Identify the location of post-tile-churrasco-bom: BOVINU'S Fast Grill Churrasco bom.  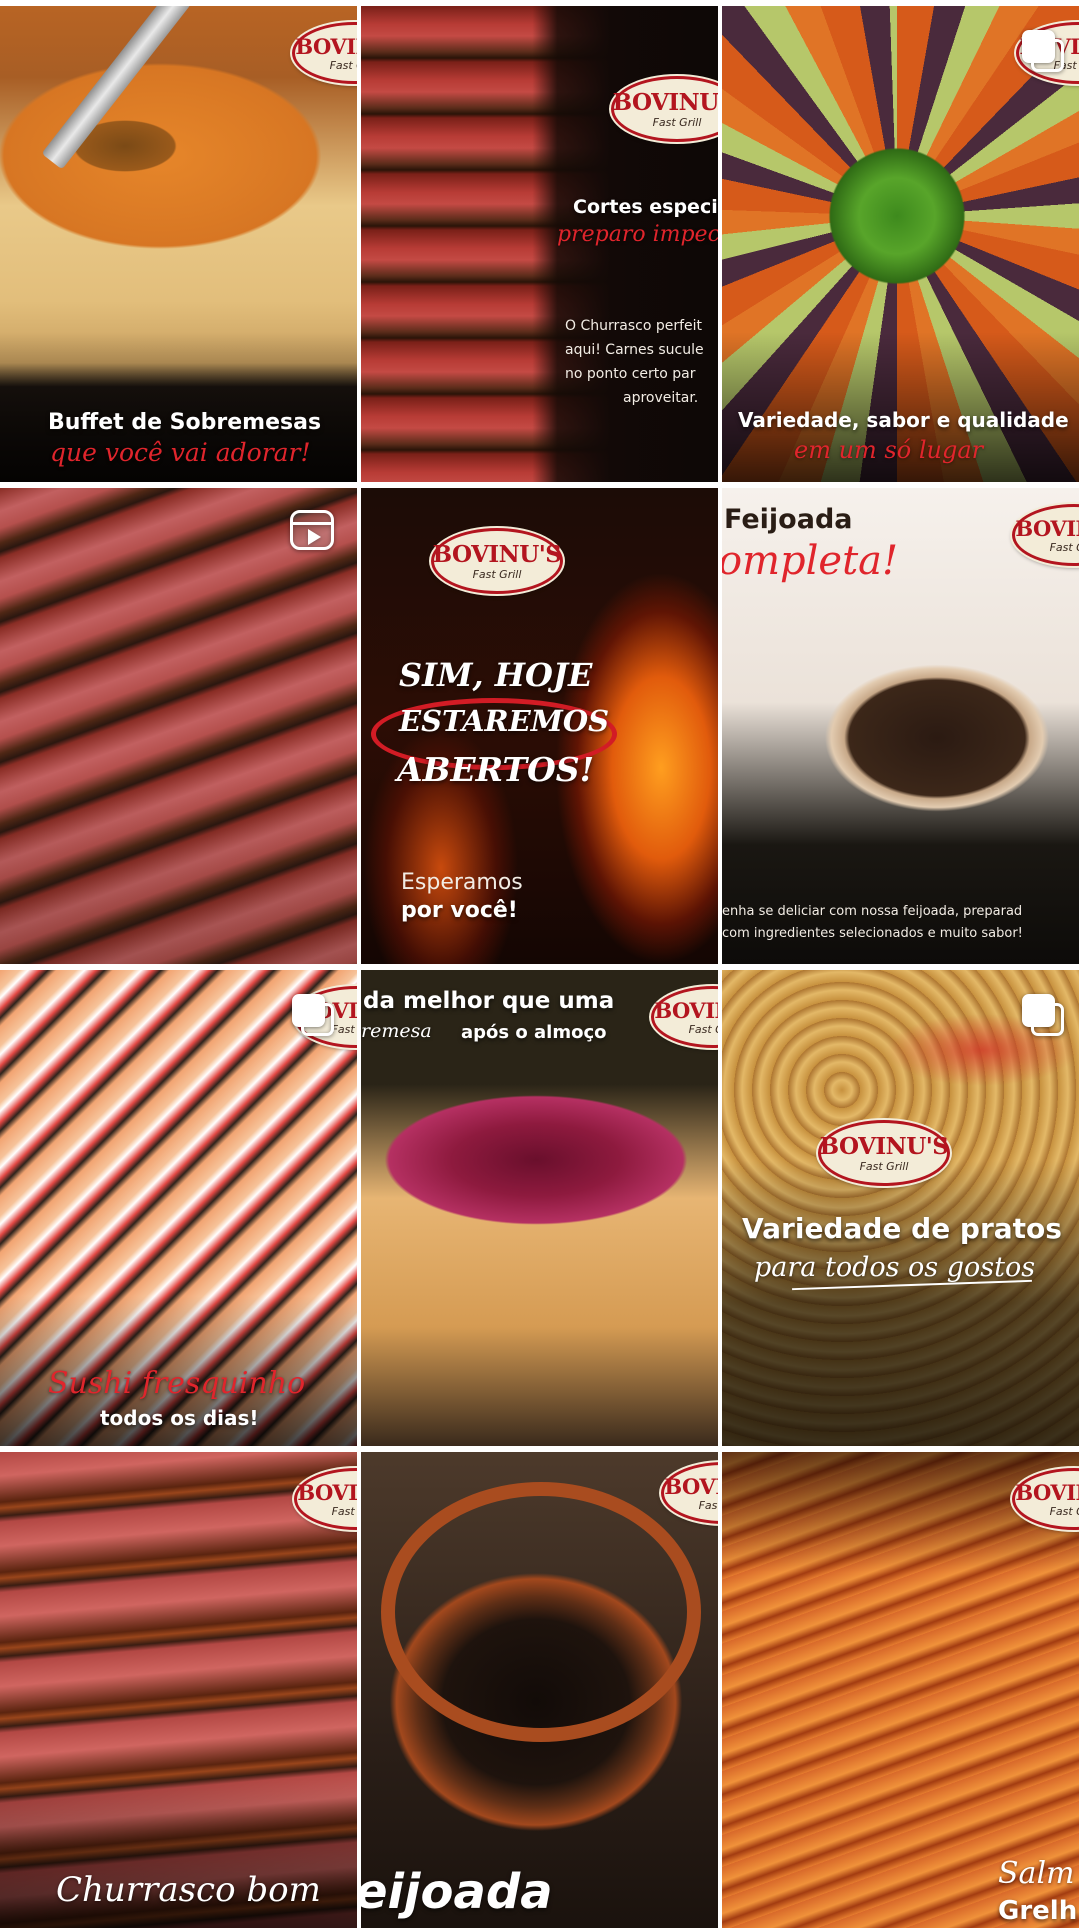
(178, 1690).